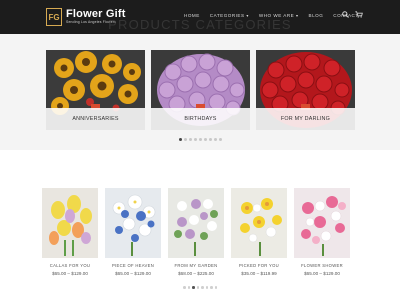  I want to click on category-card-for-my-darling: FOR MY DARLING, so click(305, 90).